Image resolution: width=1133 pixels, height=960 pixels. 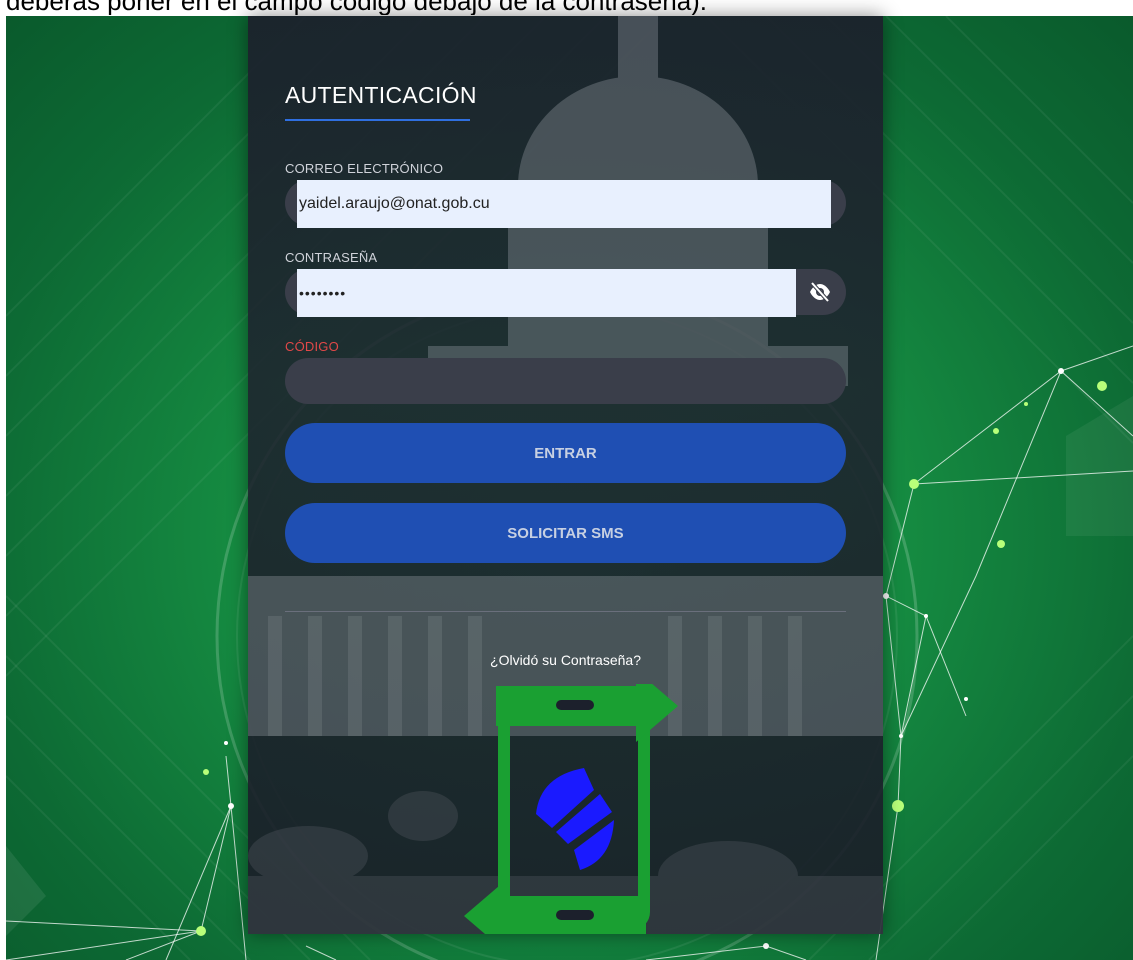 What do you see at coordinates (571, 809) in the screenshot?
I see `phone-sync-arrows-logo-icon` at bounding box center [571, 809].